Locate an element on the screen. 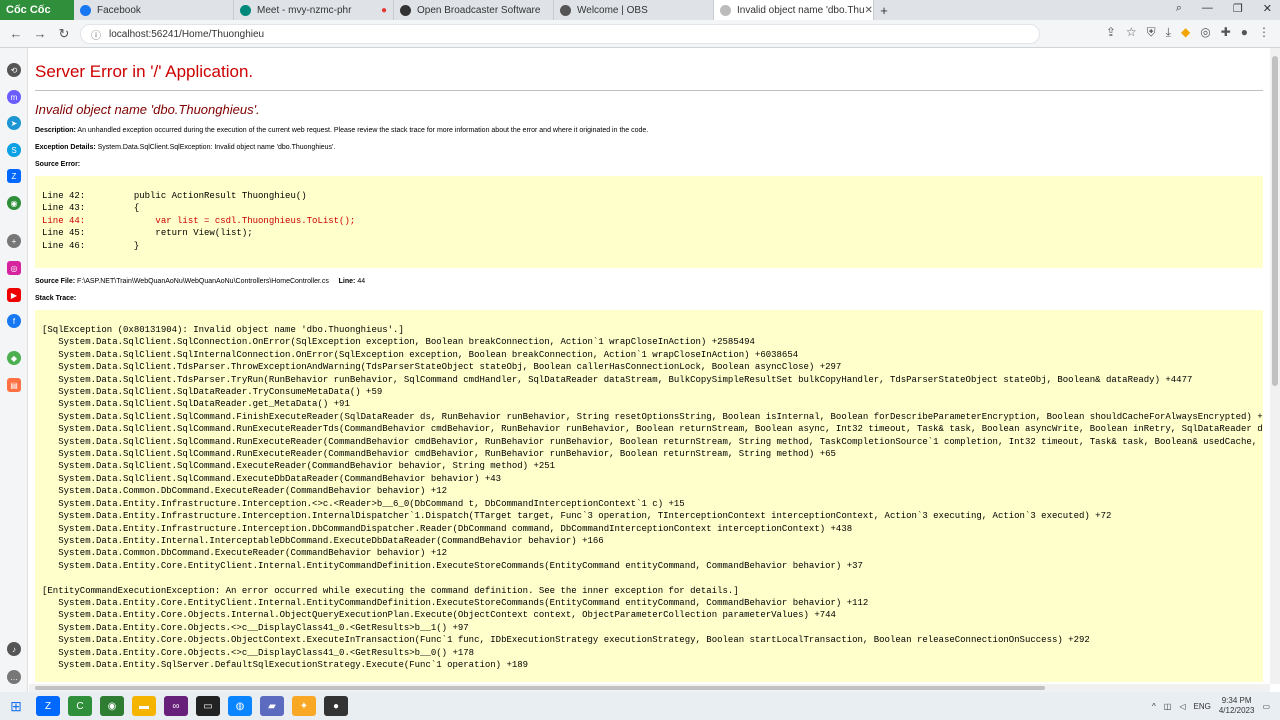  search-tabs-icon: ⌕ is located at coordinates (1179, 8).